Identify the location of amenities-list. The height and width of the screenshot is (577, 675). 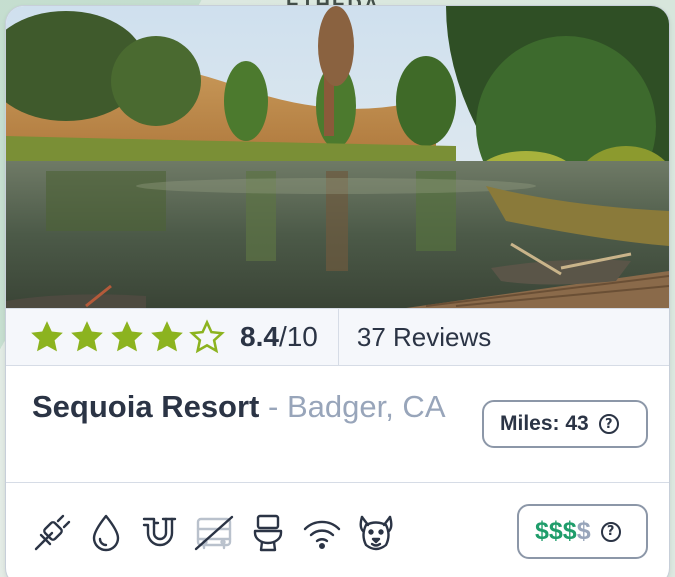
(214, 533).